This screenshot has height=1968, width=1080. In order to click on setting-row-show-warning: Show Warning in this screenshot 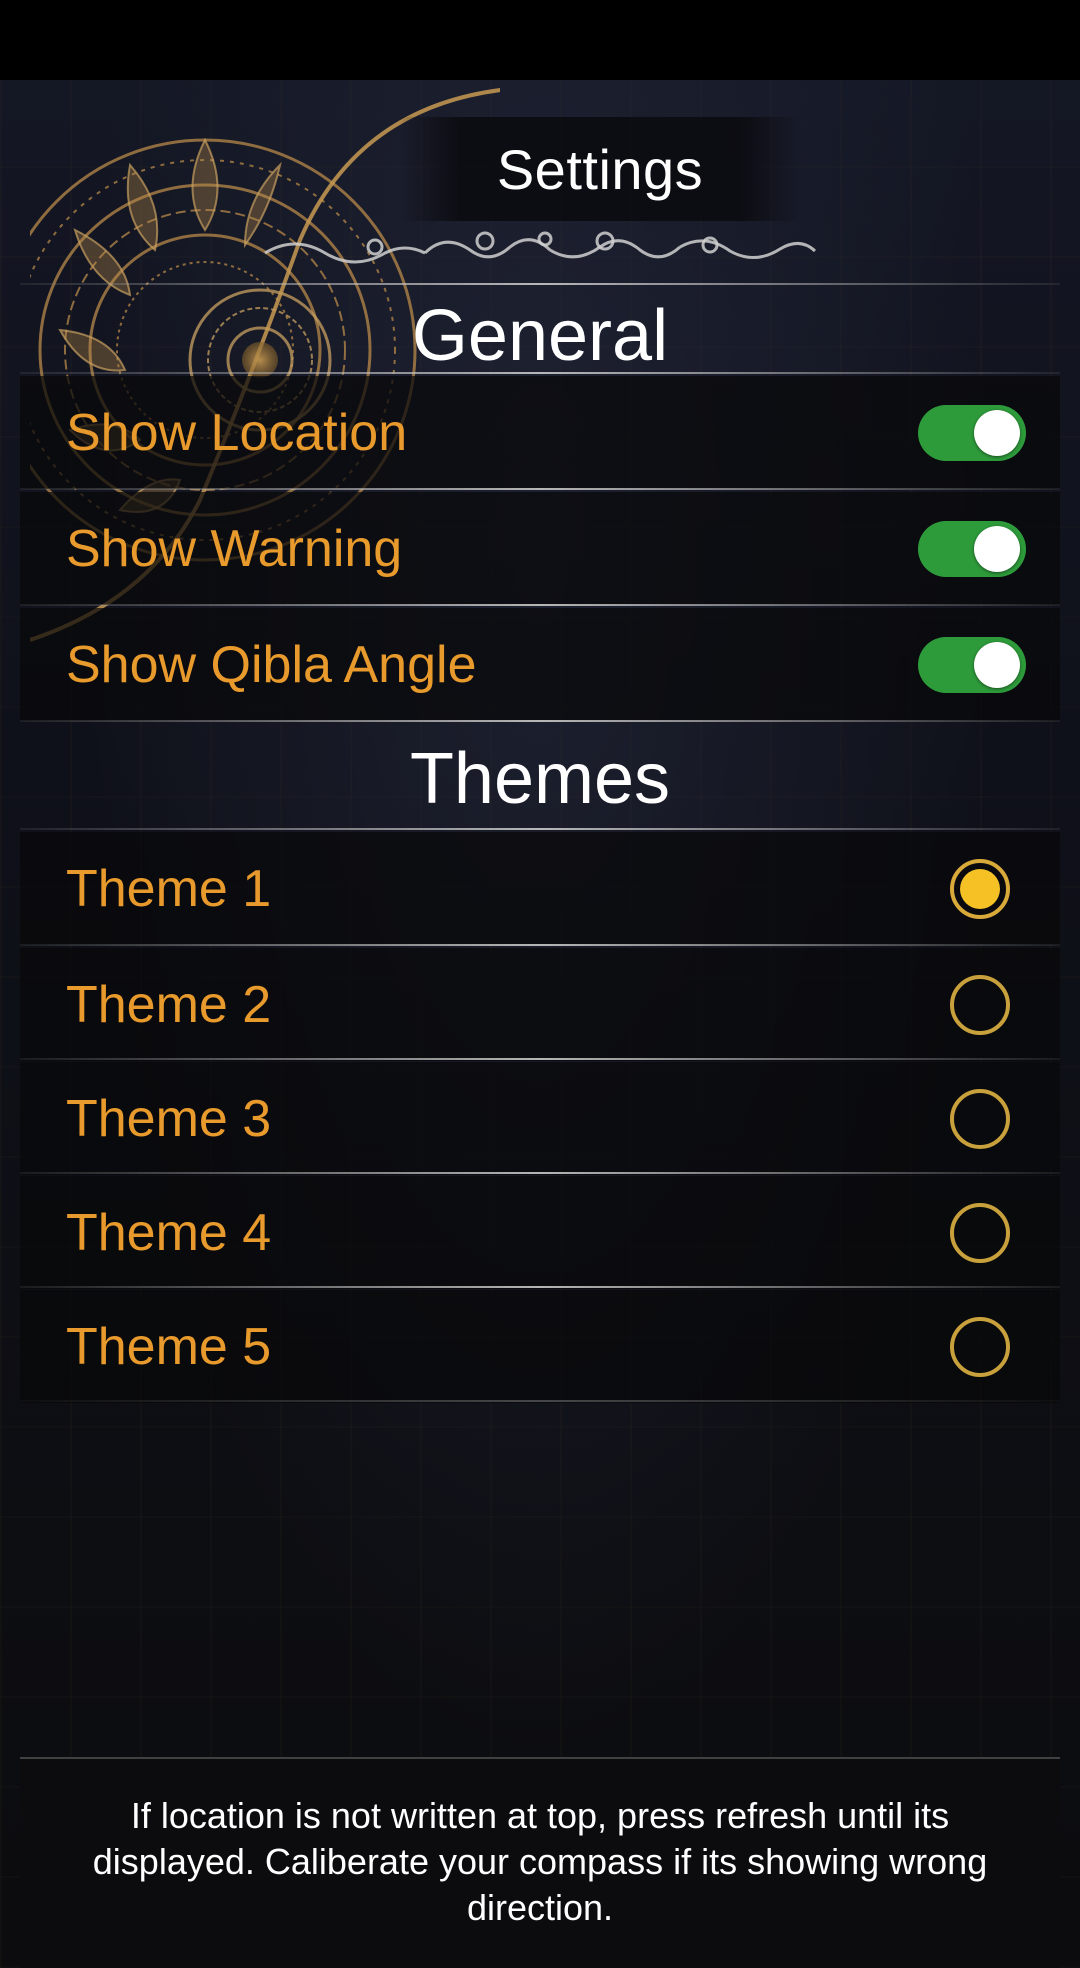, I will do `click(540, 548)`.